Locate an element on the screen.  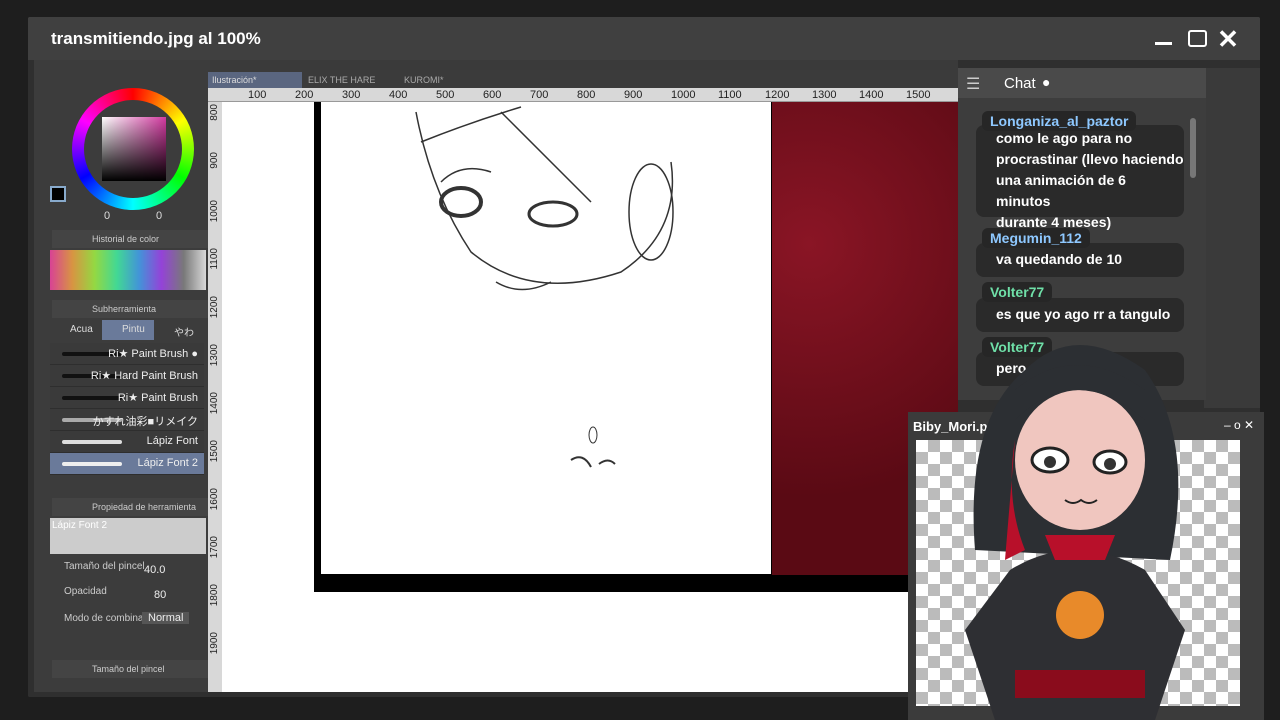
minimize-button is located at coordinates (1164, 39).